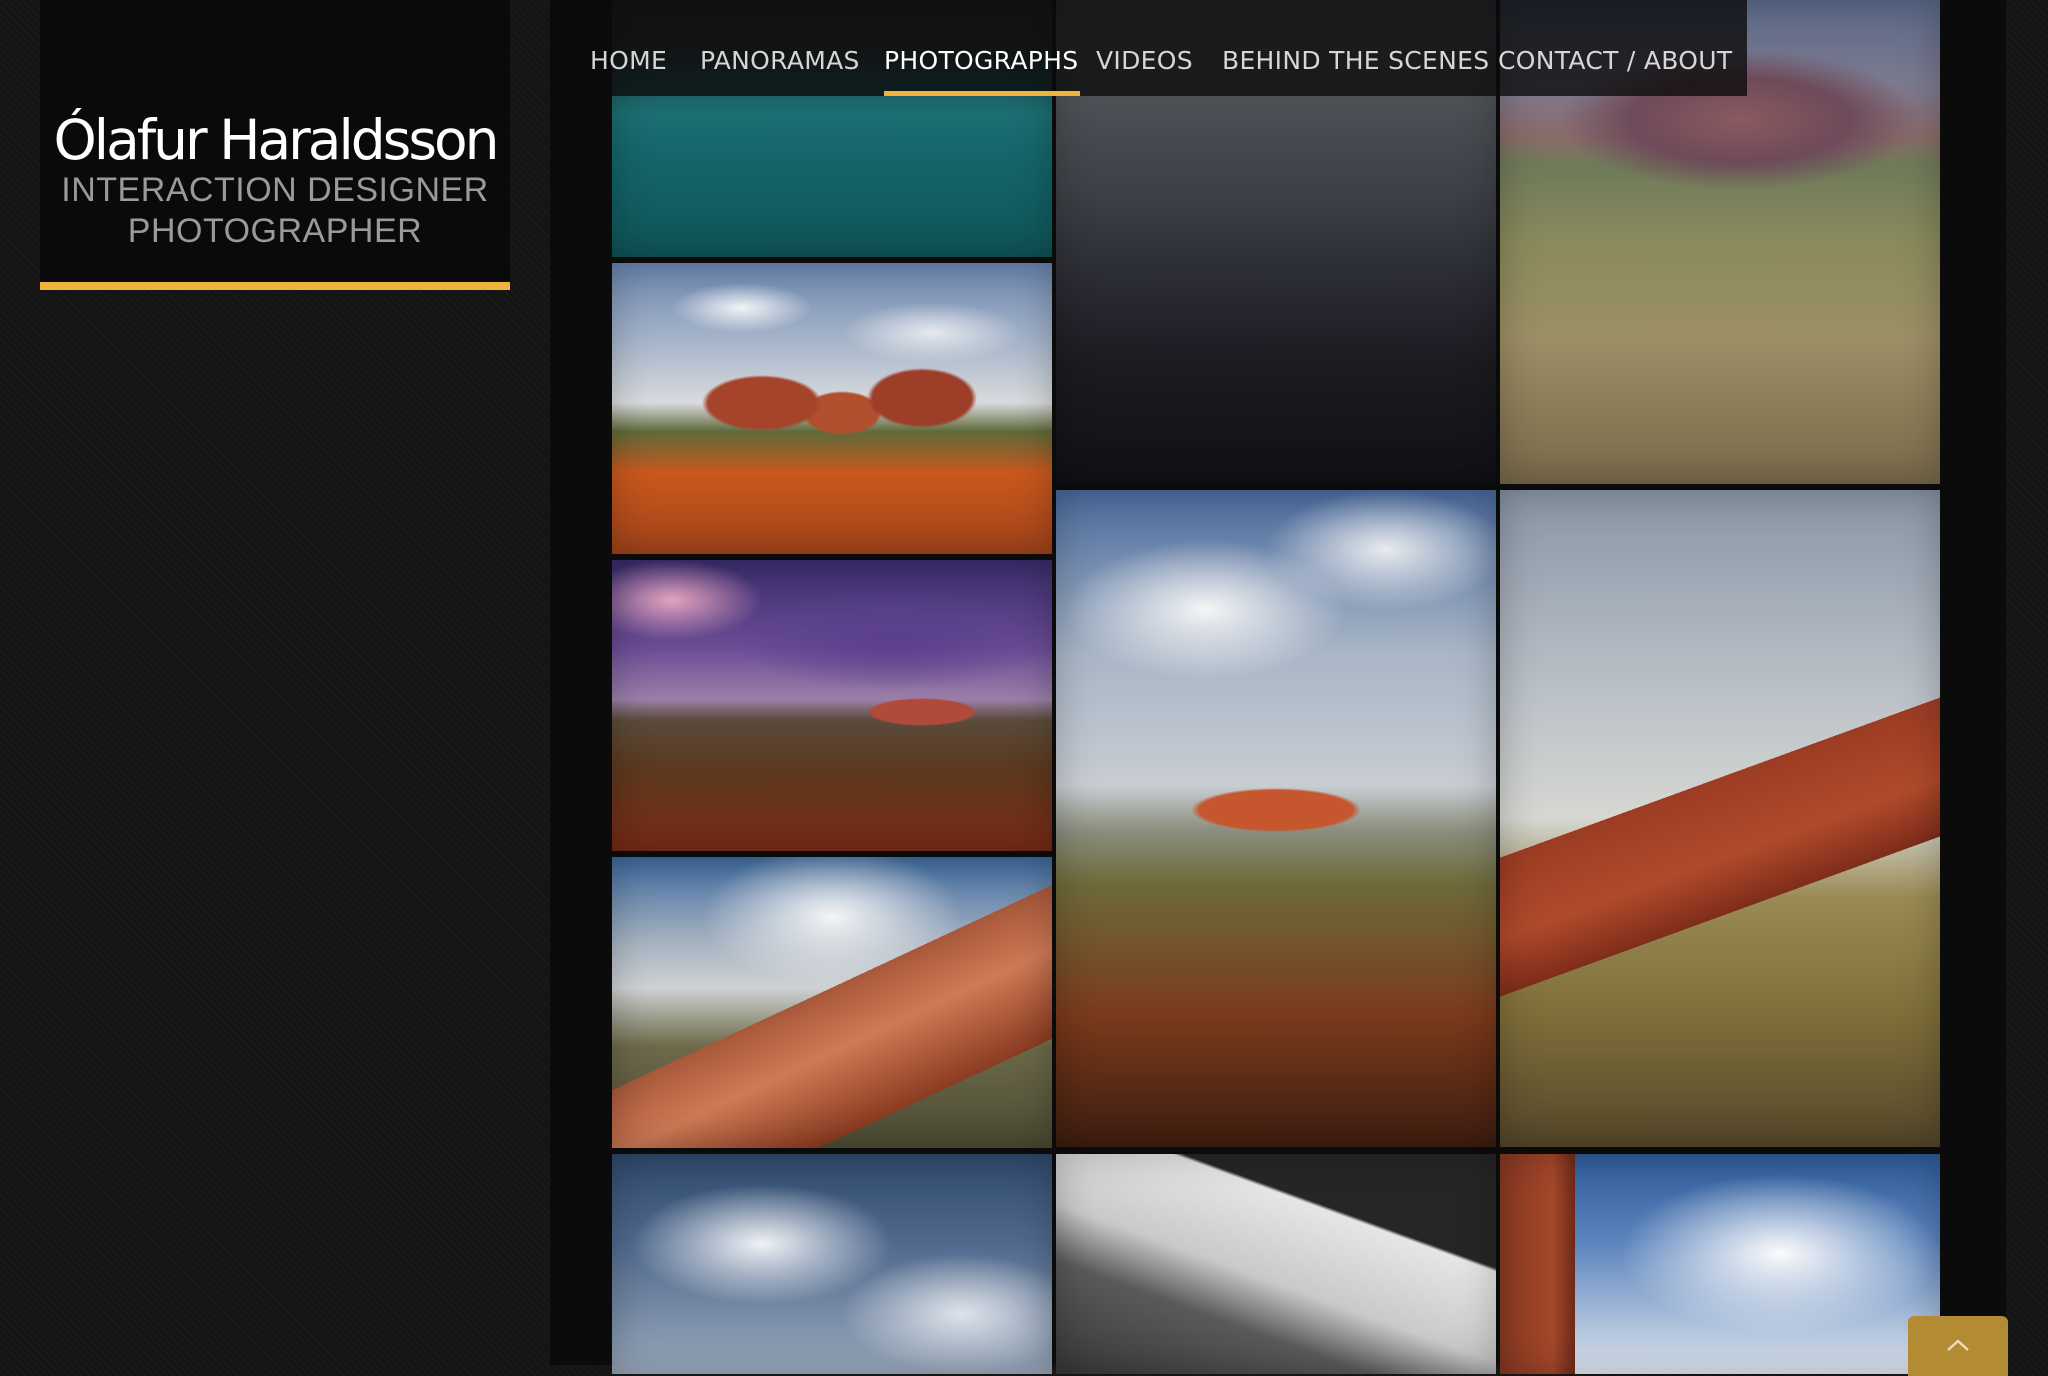 This screenshot has width=2048, height=1376. I want to click on nav-panoramas: PANORAMAS, so click(780, 48).